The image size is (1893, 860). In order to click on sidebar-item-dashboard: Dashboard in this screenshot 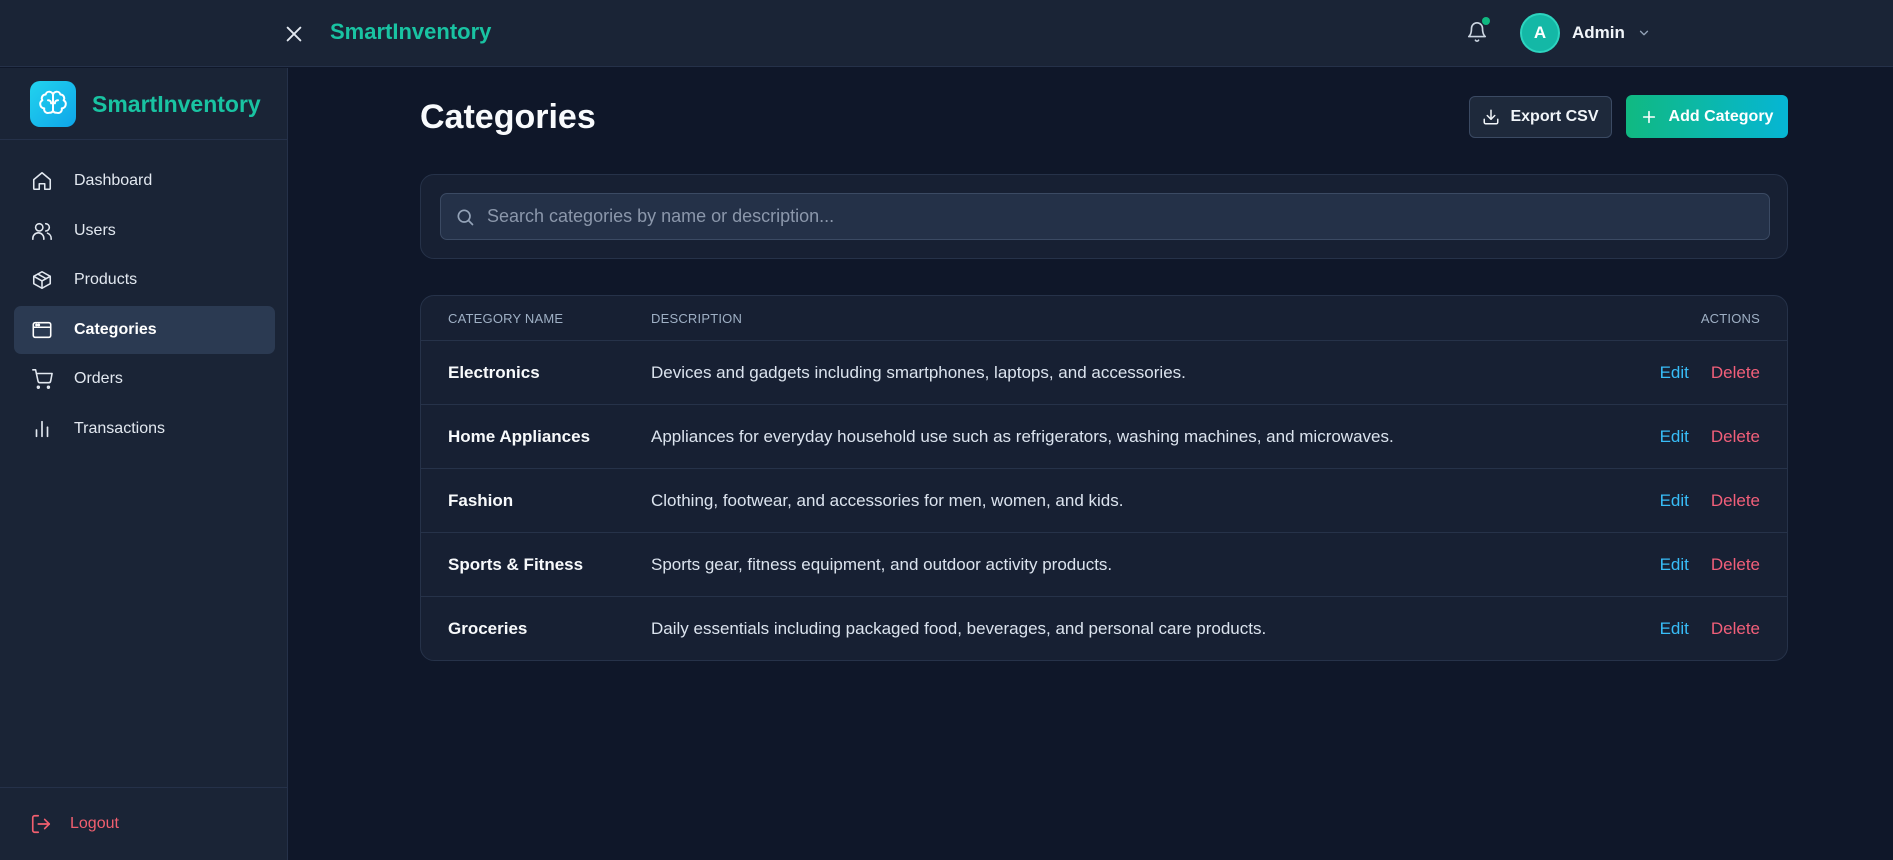, I will do `click(144, 181)`.